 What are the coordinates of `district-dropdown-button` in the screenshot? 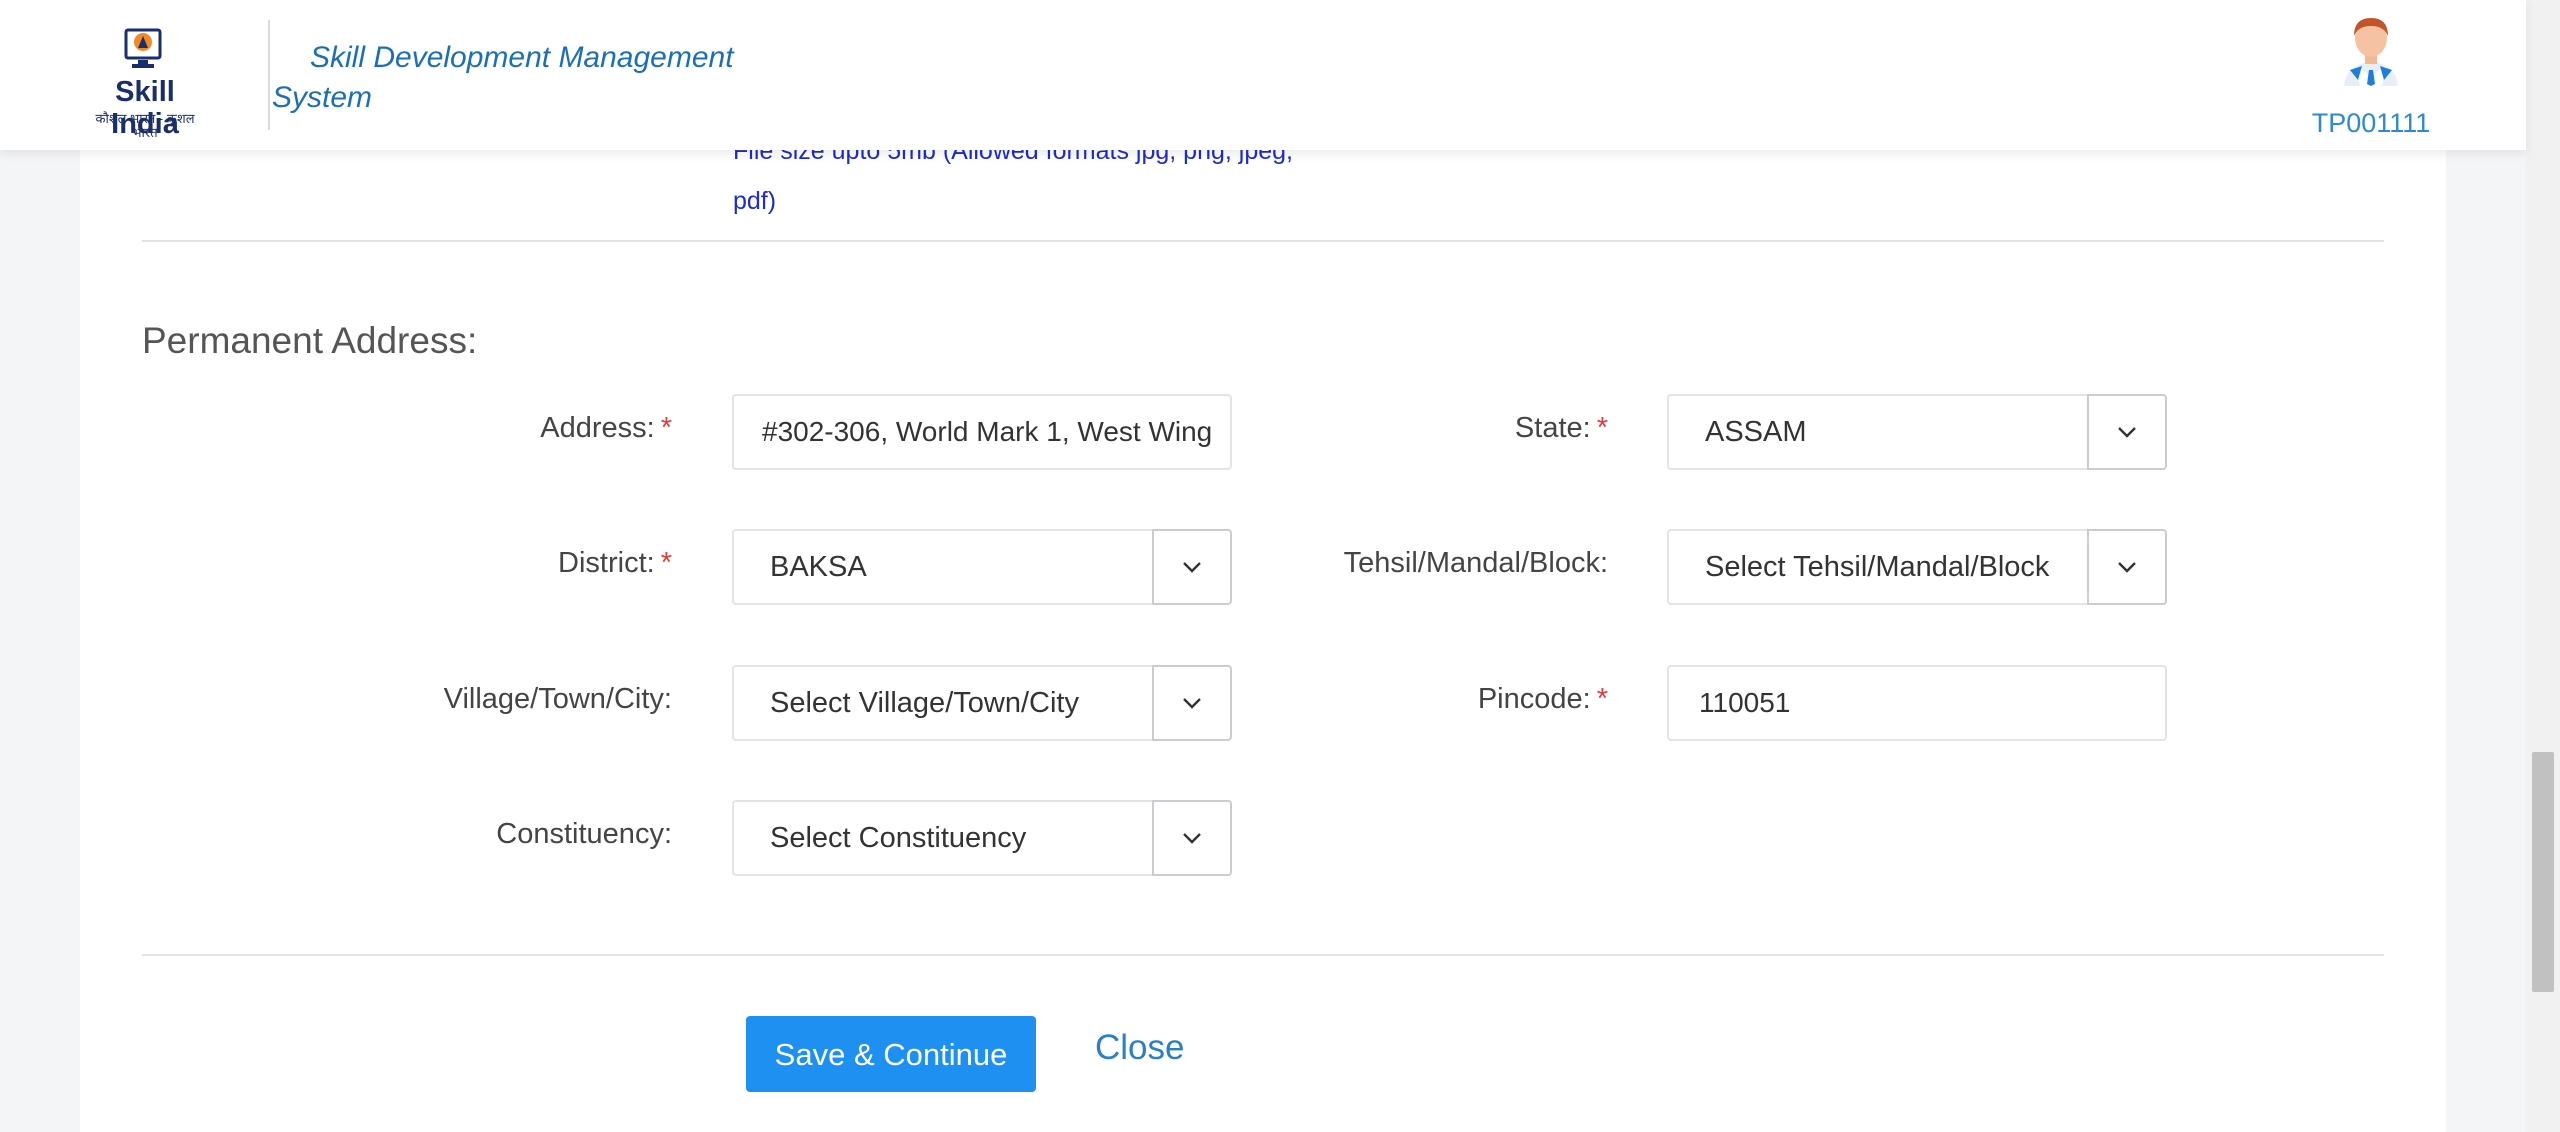 It's located at (1192, 567).